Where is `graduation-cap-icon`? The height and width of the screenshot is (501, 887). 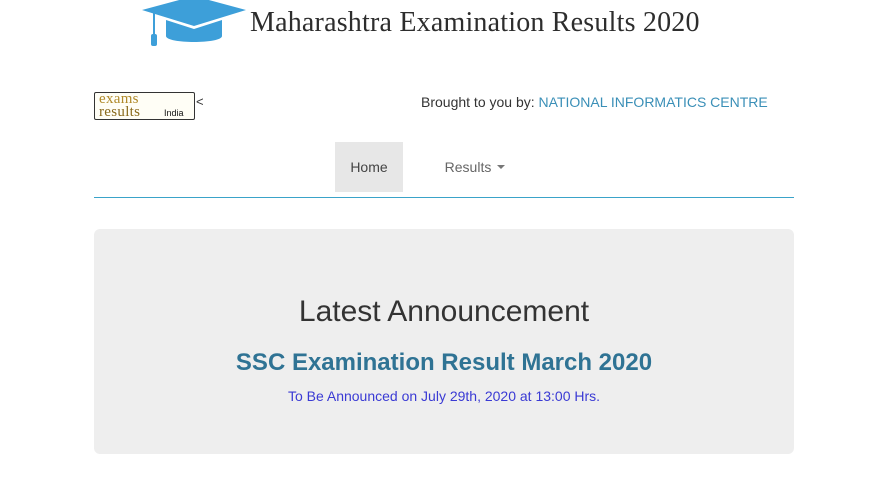
graduation-cap-icon is located at coordinates (194, 23).